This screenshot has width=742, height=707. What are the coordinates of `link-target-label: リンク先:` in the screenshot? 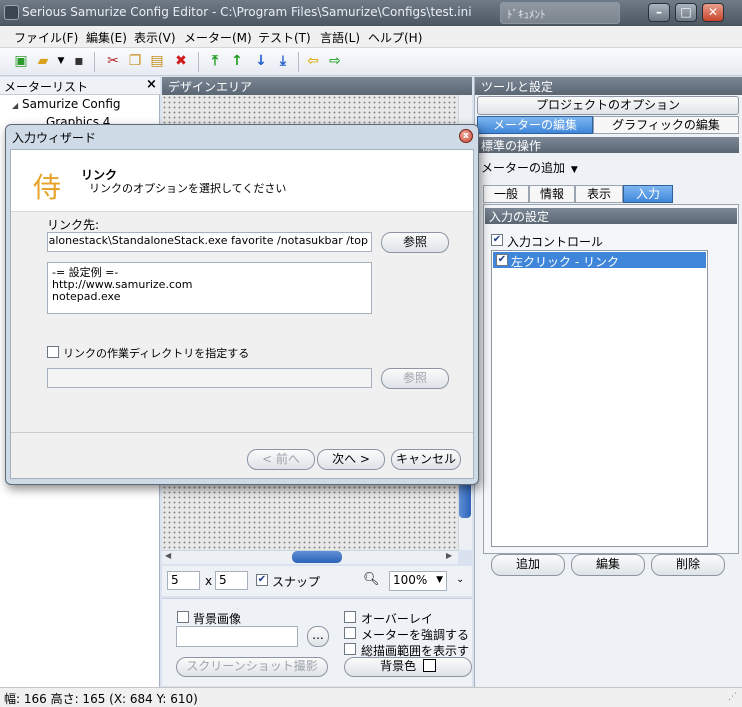 It's located at (73, 225).